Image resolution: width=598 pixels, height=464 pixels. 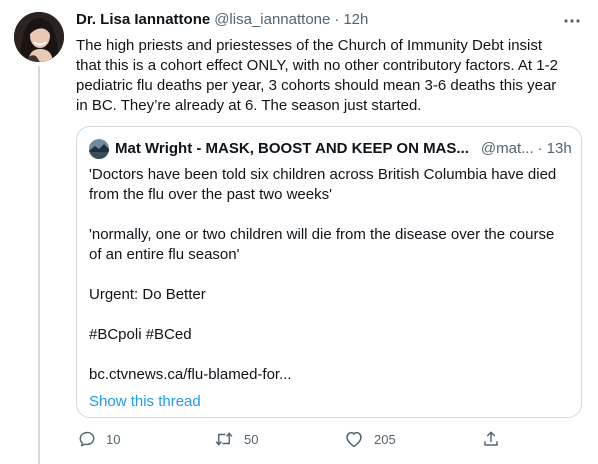 I want to click on quote-hashtags: #BCpoli #BCed, so click(x=140, y=334).